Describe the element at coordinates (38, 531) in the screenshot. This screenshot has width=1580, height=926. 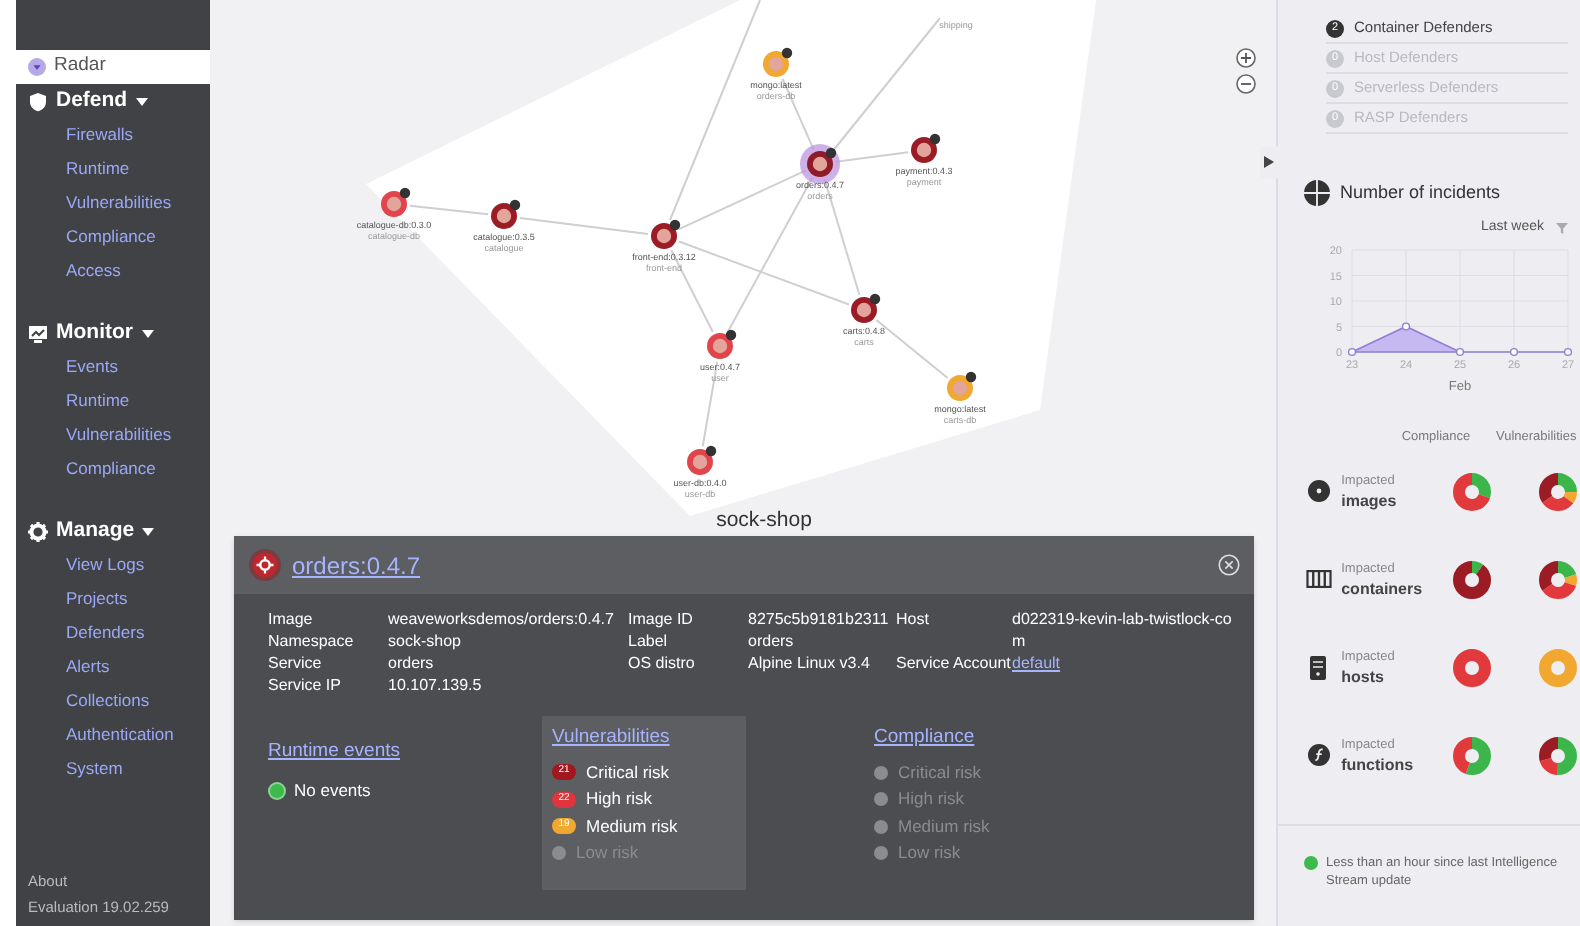
I see `gear-icon` at that location.